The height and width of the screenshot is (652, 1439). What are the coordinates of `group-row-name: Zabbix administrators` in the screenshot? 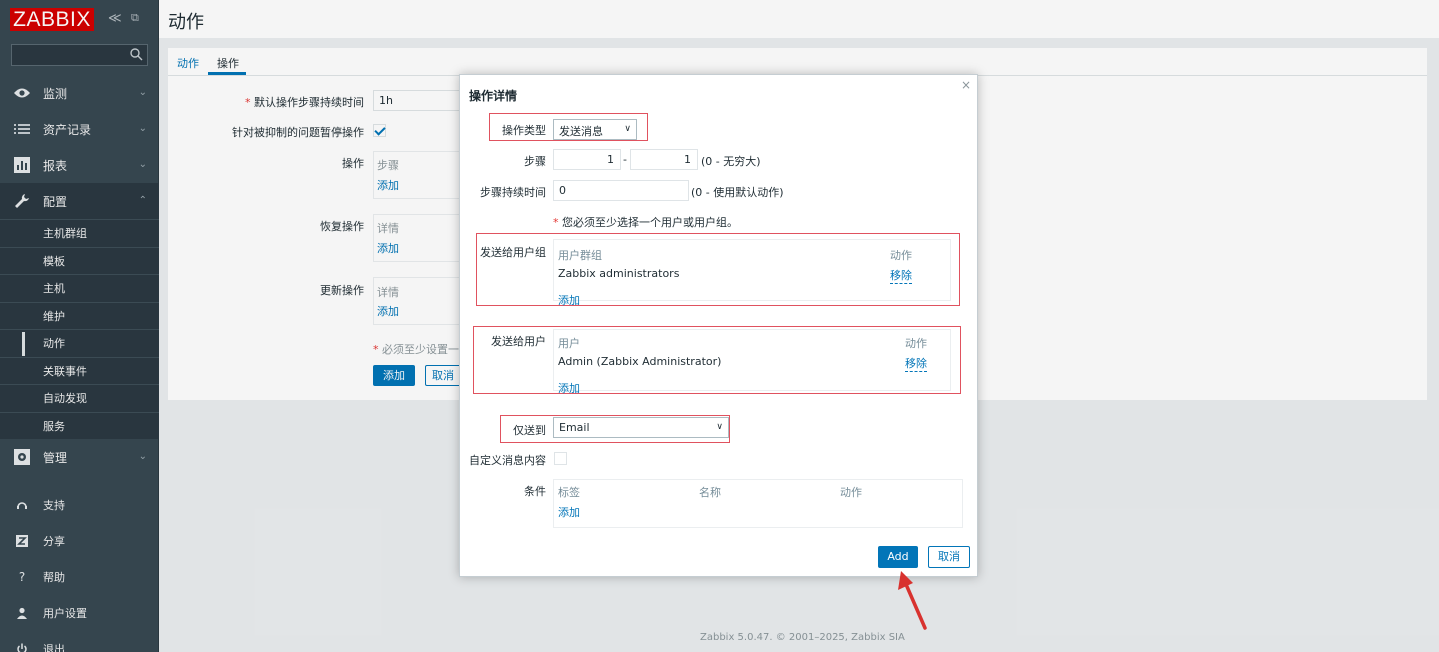 It's located at (619, 273).